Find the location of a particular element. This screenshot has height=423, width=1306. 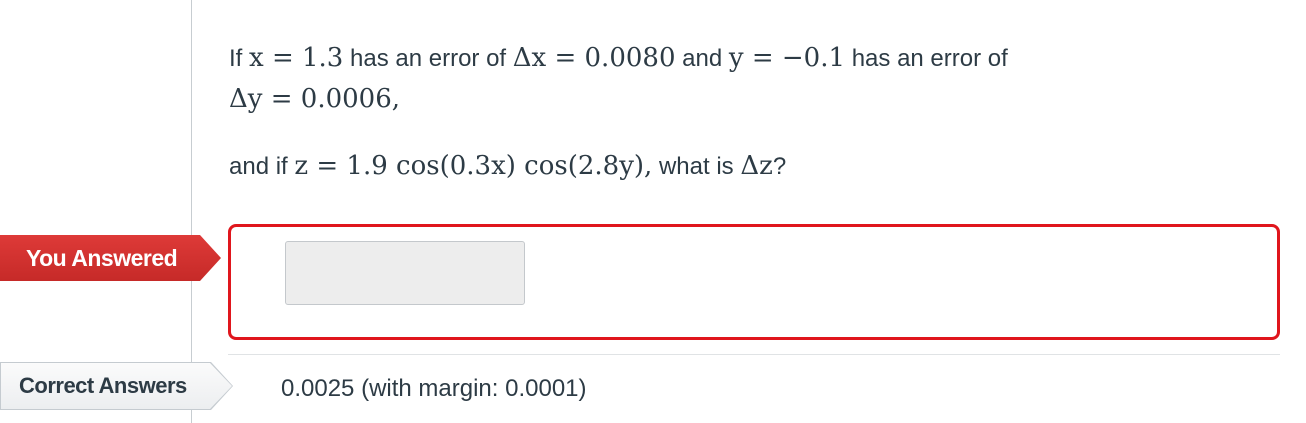

correct-answers-flag-body: Correct Answers is located at coordinates (116, 386).